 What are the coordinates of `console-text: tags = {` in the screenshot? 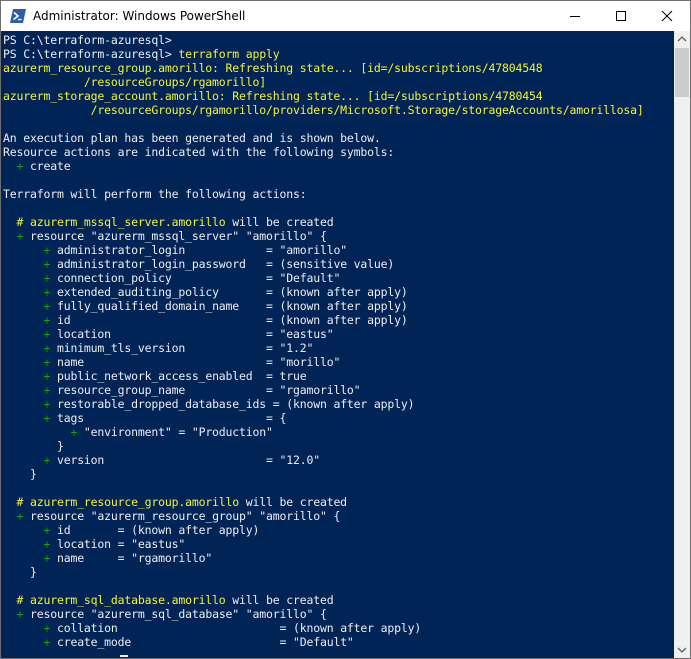 It's located at (168, 418).